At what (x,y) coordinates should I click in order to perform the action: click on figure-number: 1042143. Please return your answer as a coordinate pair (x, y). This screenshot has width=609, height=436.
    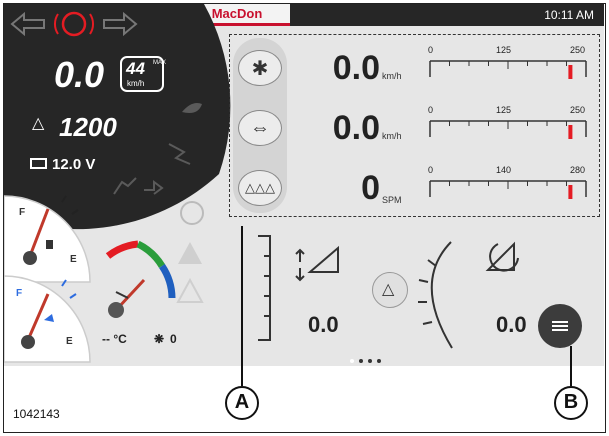
    Looking at the image, I should click on (36, 414).